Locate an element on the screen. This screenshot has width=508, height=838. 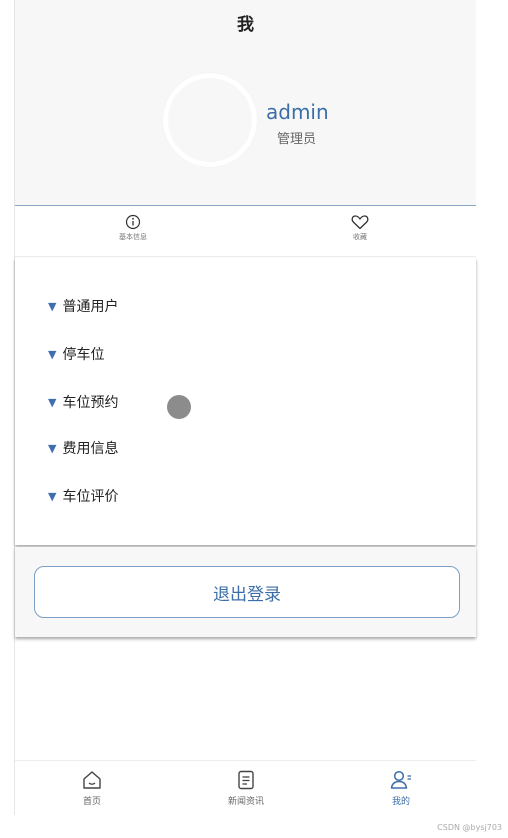
menu-item-space-reservation: ▼ 车位预约 is located at coordinates (83, 402).